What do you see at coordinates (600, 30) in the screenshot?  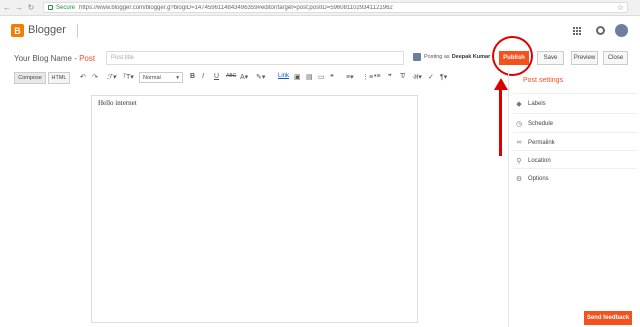 I see `notifications-icon` at bounding box center [600, 30].